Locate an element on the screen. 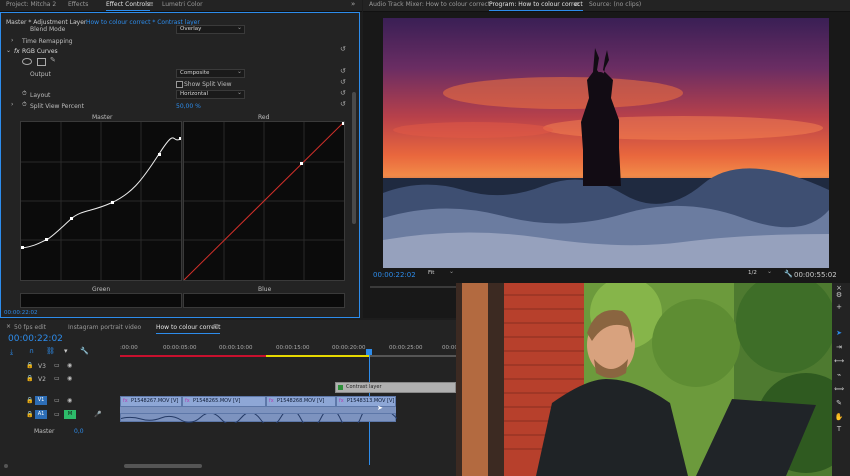 This screenshot has width=850, height=476. pen-mask-icon: ✎ is located at coordinates (53, 60).